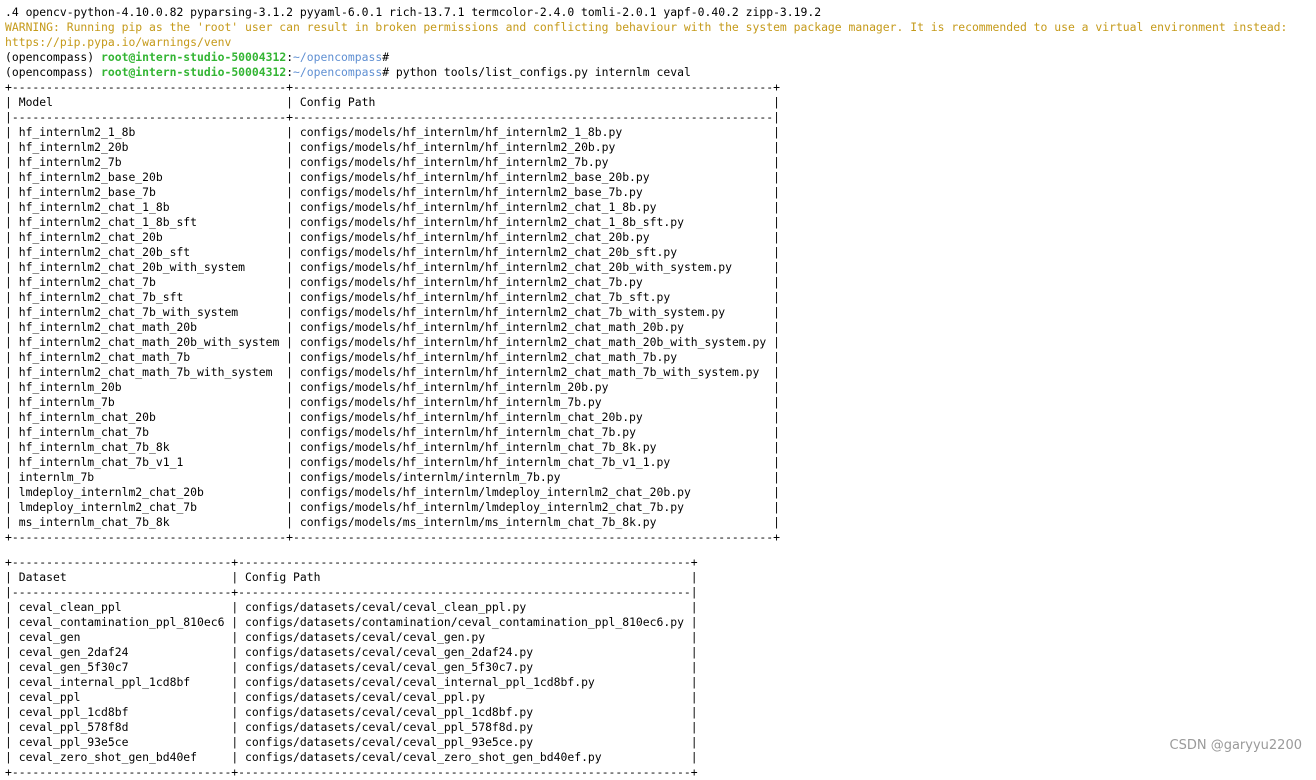 The height and width of the screenshot is (780, 1316). Describe the element at coordinates (53, 57) in the screenshot. I see `conda-env: (opencompass)` at that location.